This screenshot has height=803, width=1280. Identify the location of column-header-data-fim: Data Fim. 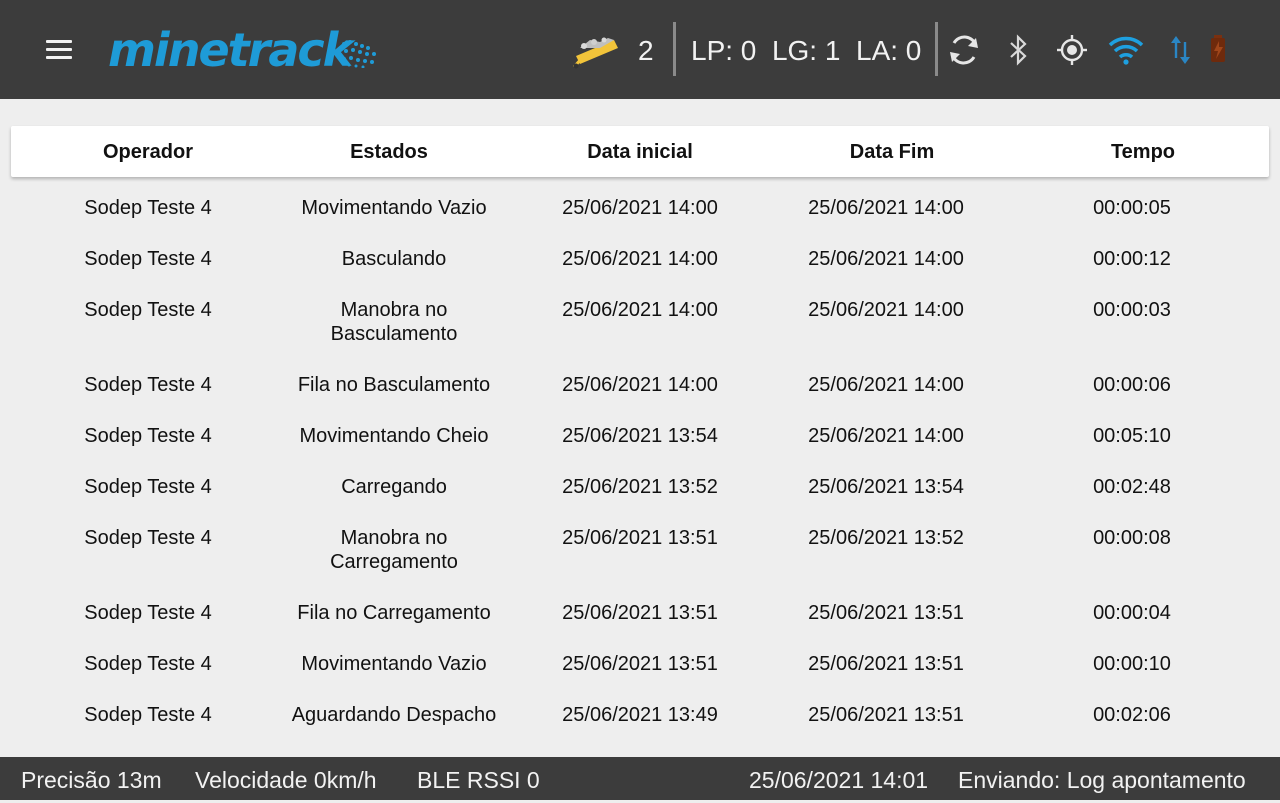
(892, 151).